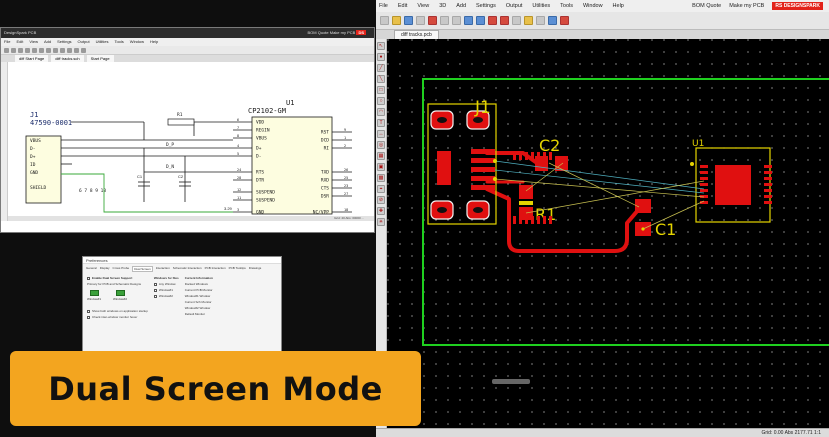 This screenshot has height=437, width=829. What do you see at coordinates (84, 42) in the screenshot?
I see `menu-item-output: Output` at bounding box center [84, 42].